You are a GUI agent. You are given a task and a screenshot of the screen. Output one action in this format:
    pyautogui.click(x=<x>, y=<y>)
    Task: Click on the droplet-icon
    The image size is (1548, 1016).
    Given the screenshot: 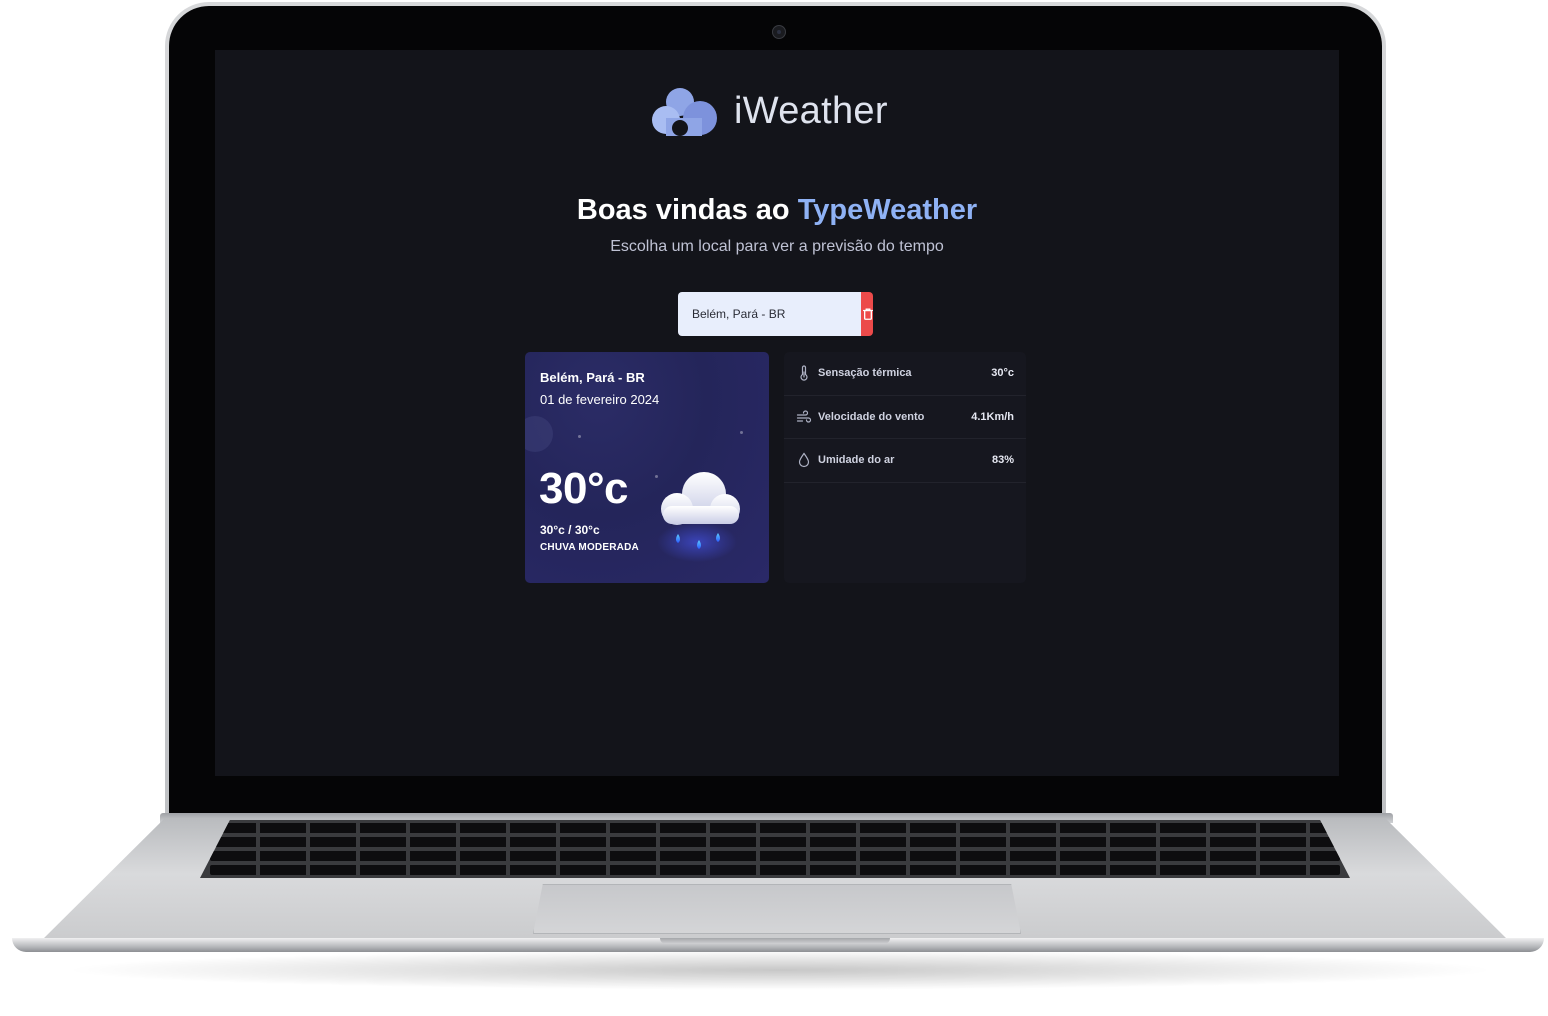 What is the action you would take?
    pyautogui.click(x=804, y=460)
    